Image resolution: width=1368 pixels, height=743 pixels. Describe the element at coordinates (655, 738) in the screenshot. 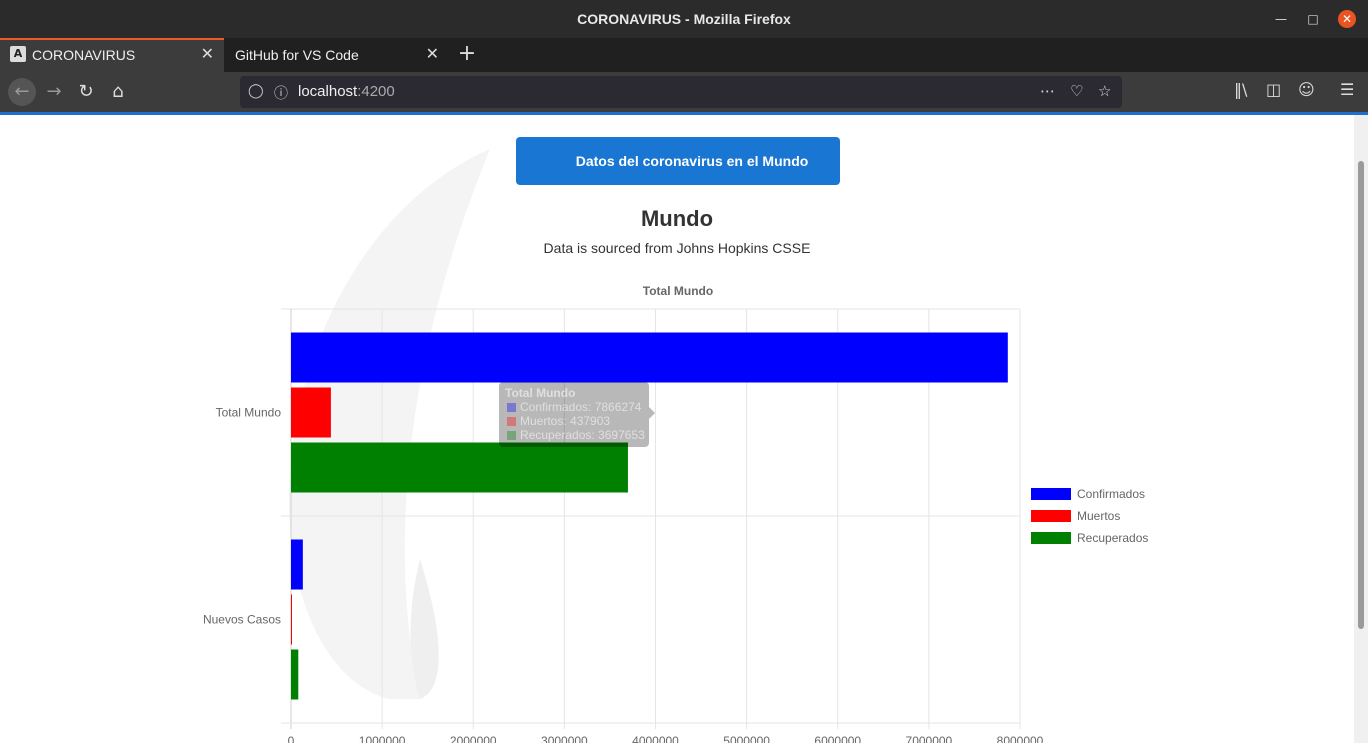

I see `x-tick-label: 4000000` at that location.